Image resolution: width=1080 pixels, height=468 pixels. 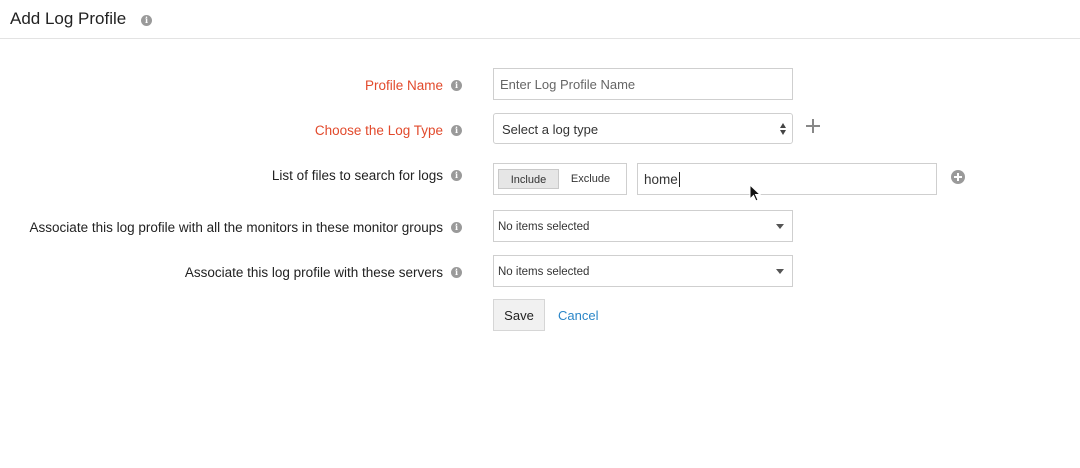 I want to click on save-button: Save, so click(x=519, y=315).